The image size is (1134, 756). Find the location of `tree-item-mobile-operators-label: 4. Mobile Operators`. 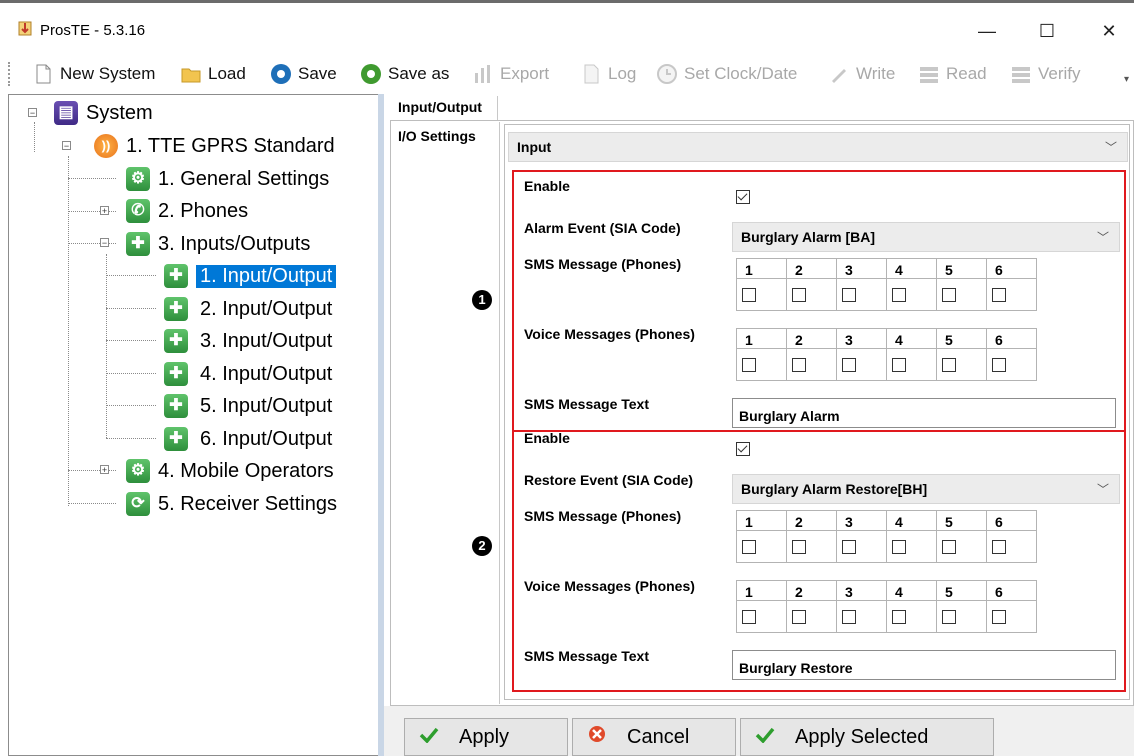

tree-item-mobile-operators-label: 4. Mobile Operators is located at coordinates (246, 470).